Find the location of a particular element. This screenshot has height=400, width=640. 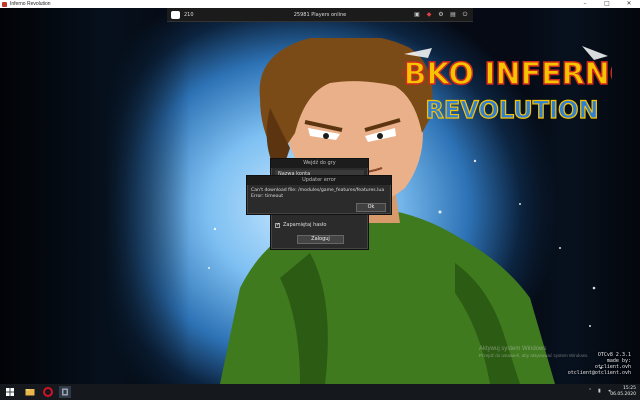

logo-line2: REVOLUTION is located at coordinates (511, 110).